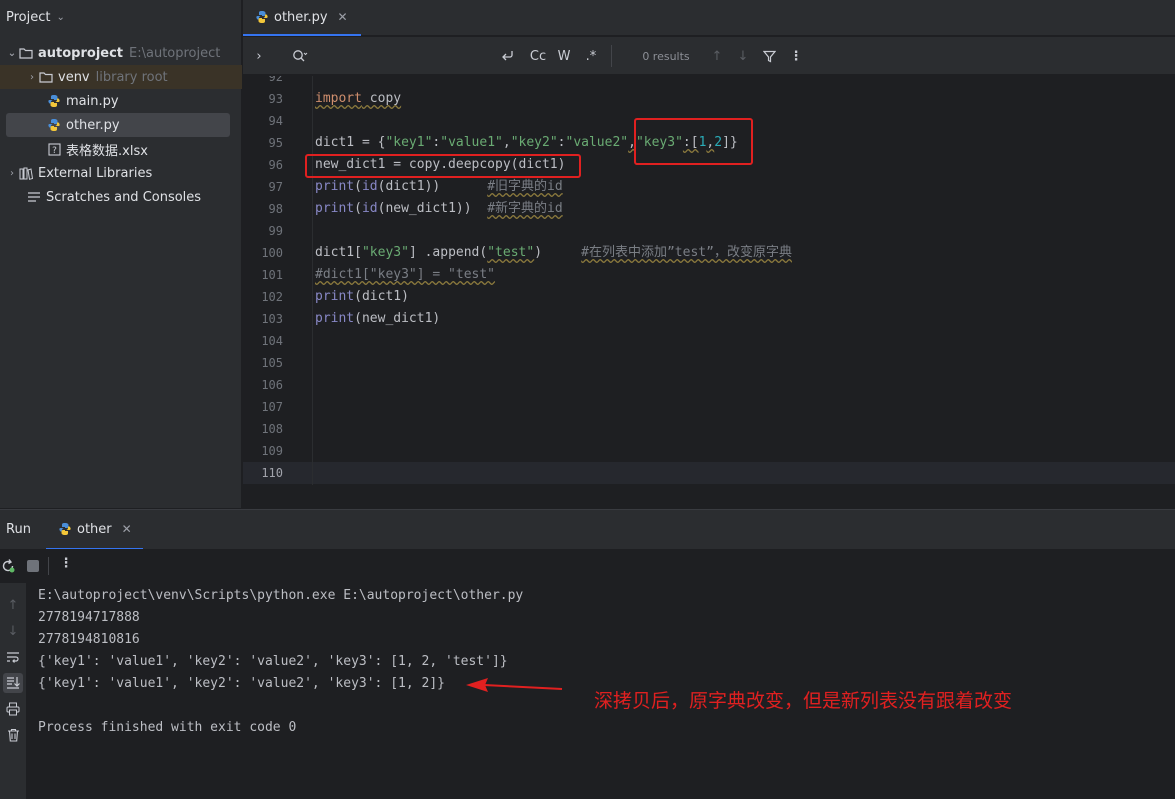 The image size is (1175, 799). Describe the element at coordinates (107, 151) in the screenshot. I see `tree-item-label: 表格数据.xlsx` at that location.